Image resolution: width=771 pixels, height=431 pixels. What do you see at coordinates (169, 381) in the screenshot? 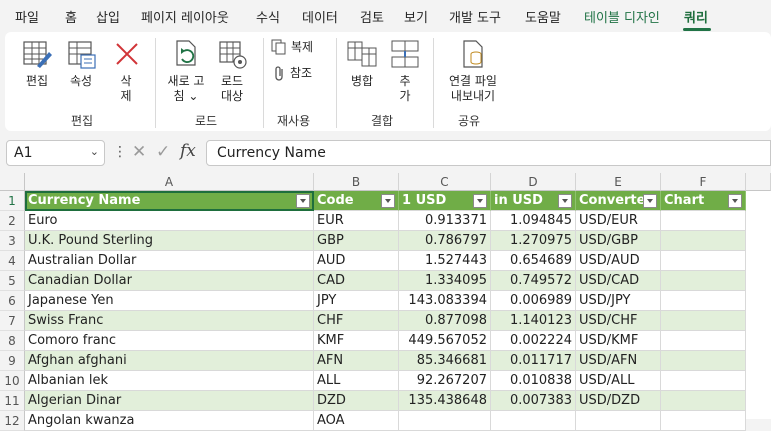
I see `table-cell: Albanian lek` at bounding box center [169, 381].